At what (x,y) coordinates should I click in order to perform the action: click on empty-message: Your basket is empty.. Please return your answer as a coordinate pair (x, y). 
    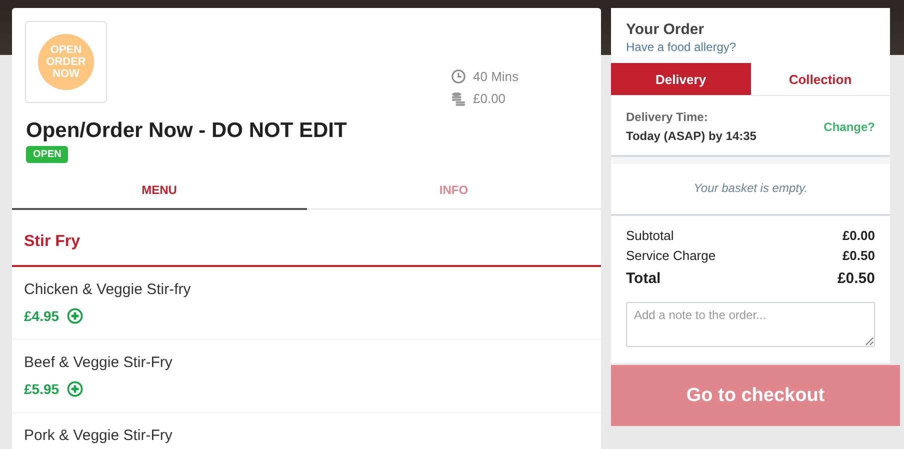
    Looking at the image, I should click on (750, 186).